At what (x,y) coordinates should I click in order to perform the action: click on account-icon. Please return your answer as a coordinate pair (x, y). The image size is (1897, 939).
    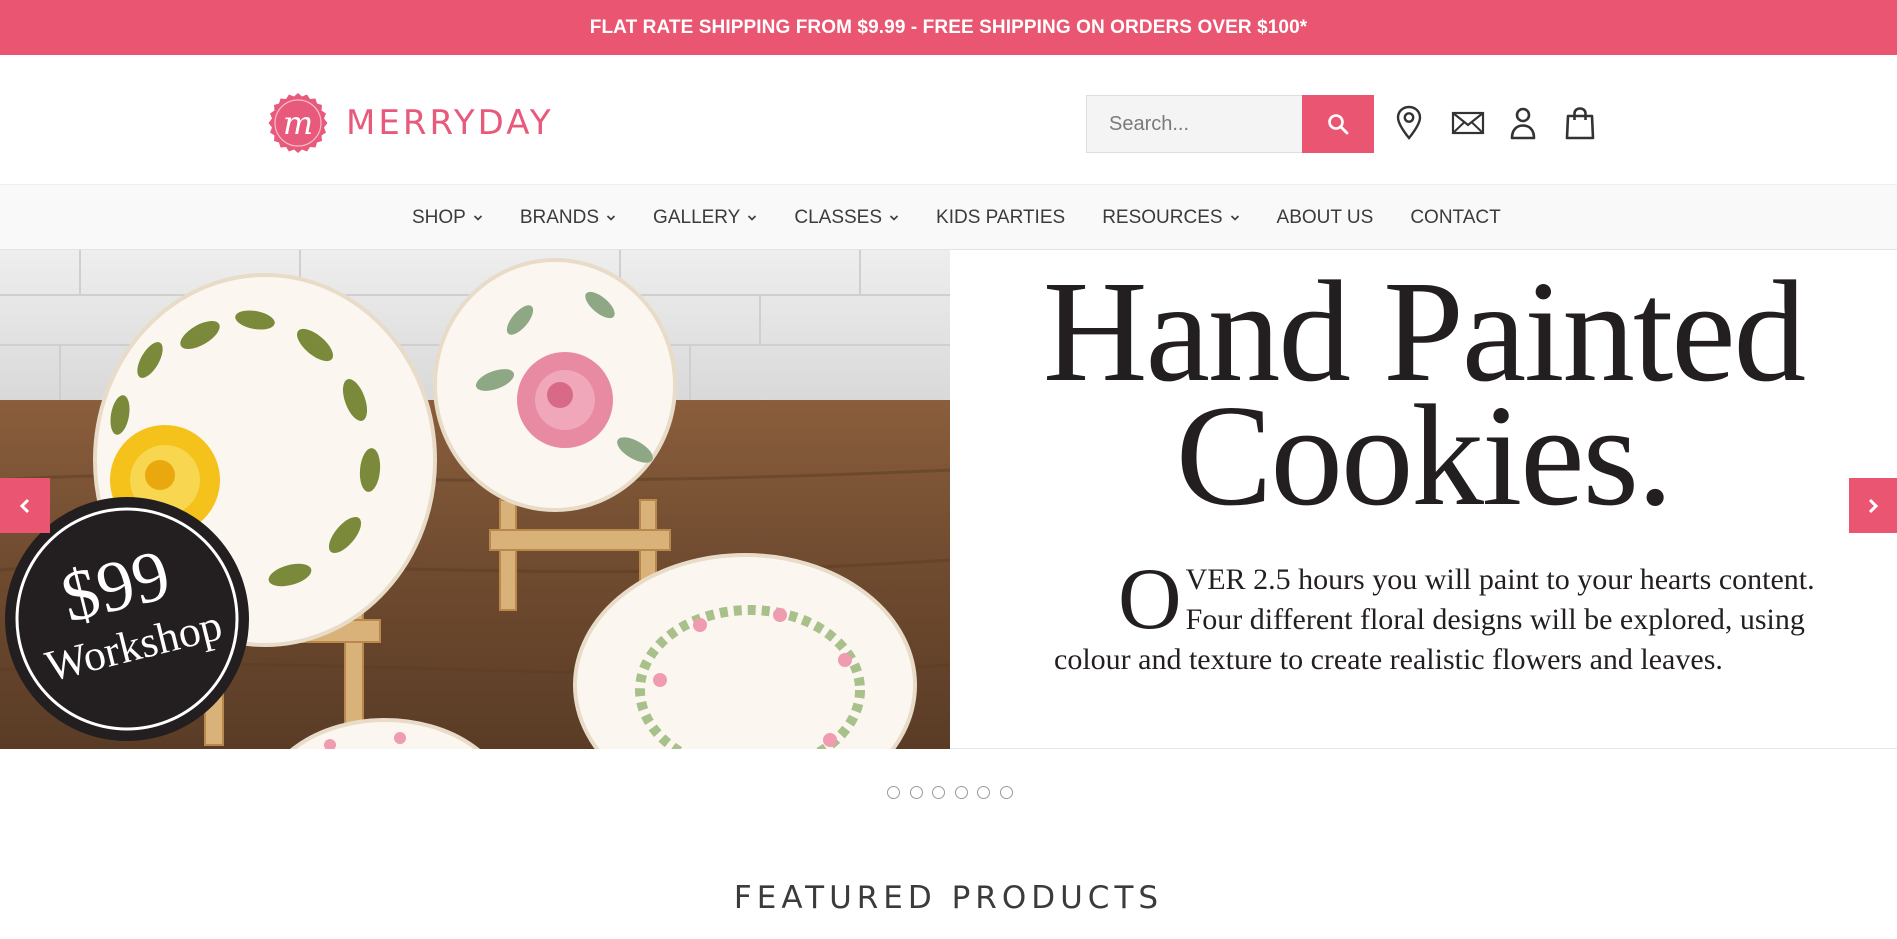
    Looking at the image, I should click on (1523, 123).